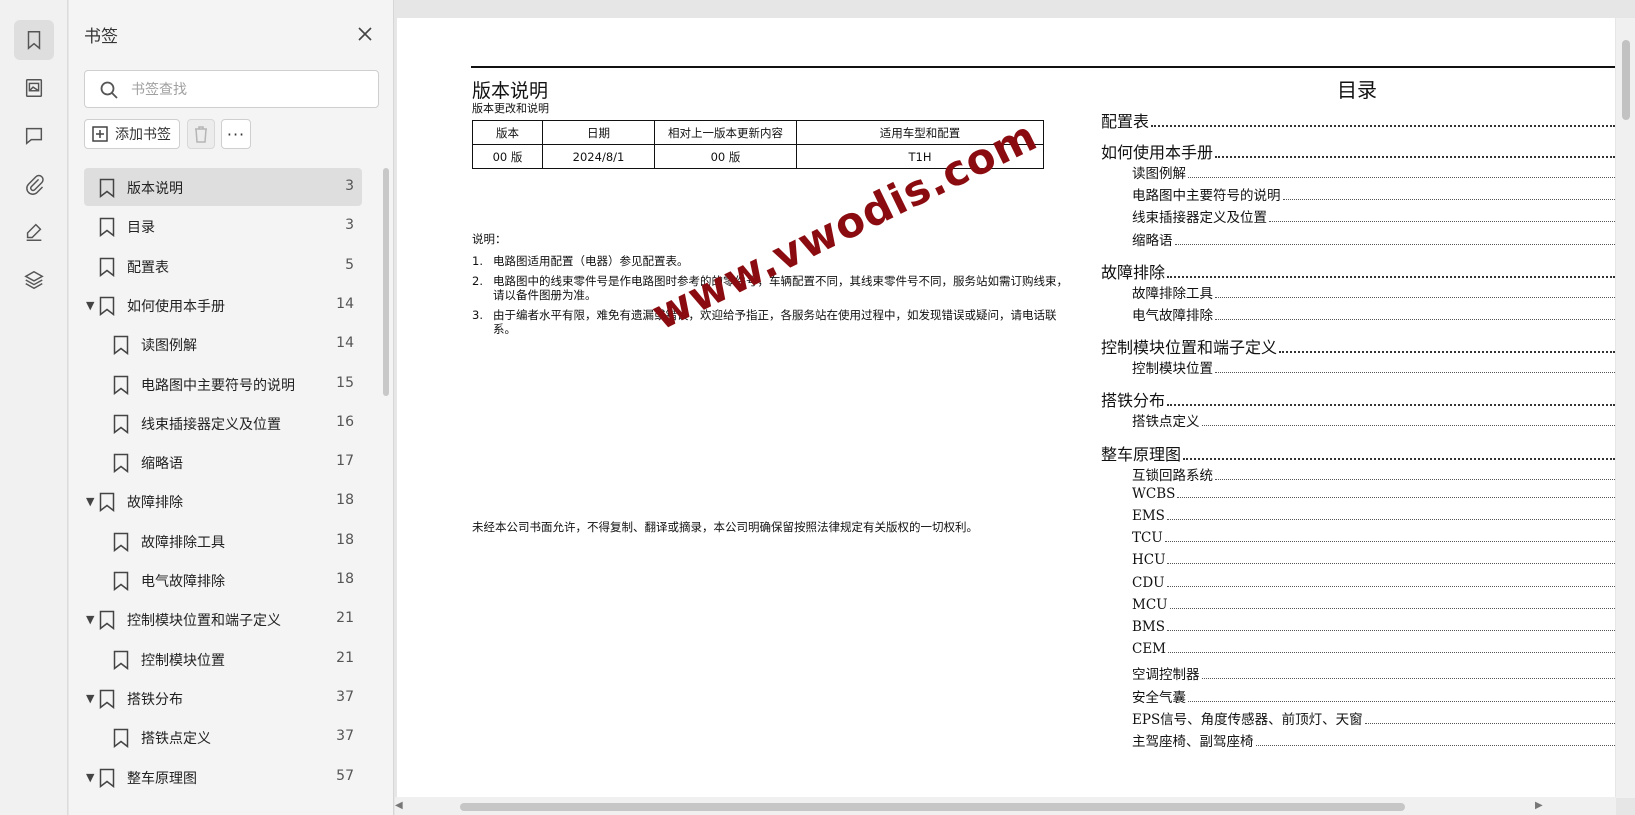 The height and width of the screenshot is (815, 1635). Describe the element at coordinates (1373, 740) in the screenshot. I see `toc-entry: 主驾座椅、副驾座椅` at that location.